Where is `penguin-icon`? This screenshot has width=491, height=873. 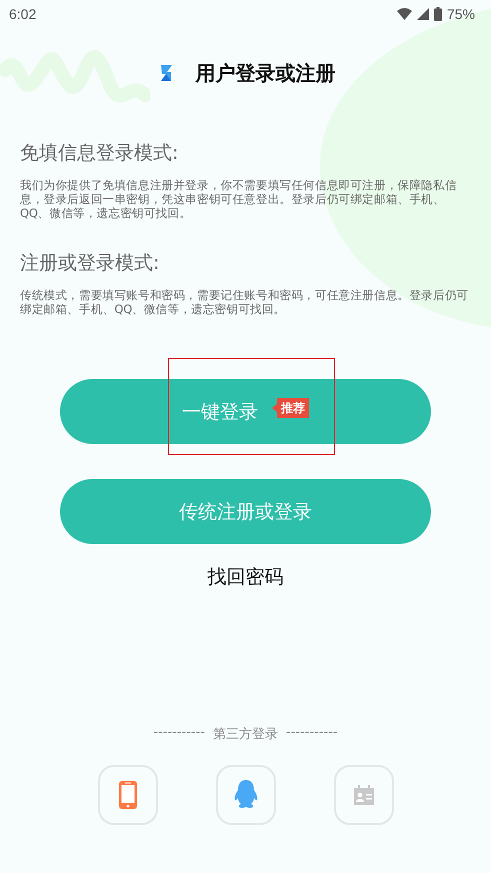
penguin-icon is located at coordinates (245, 795).